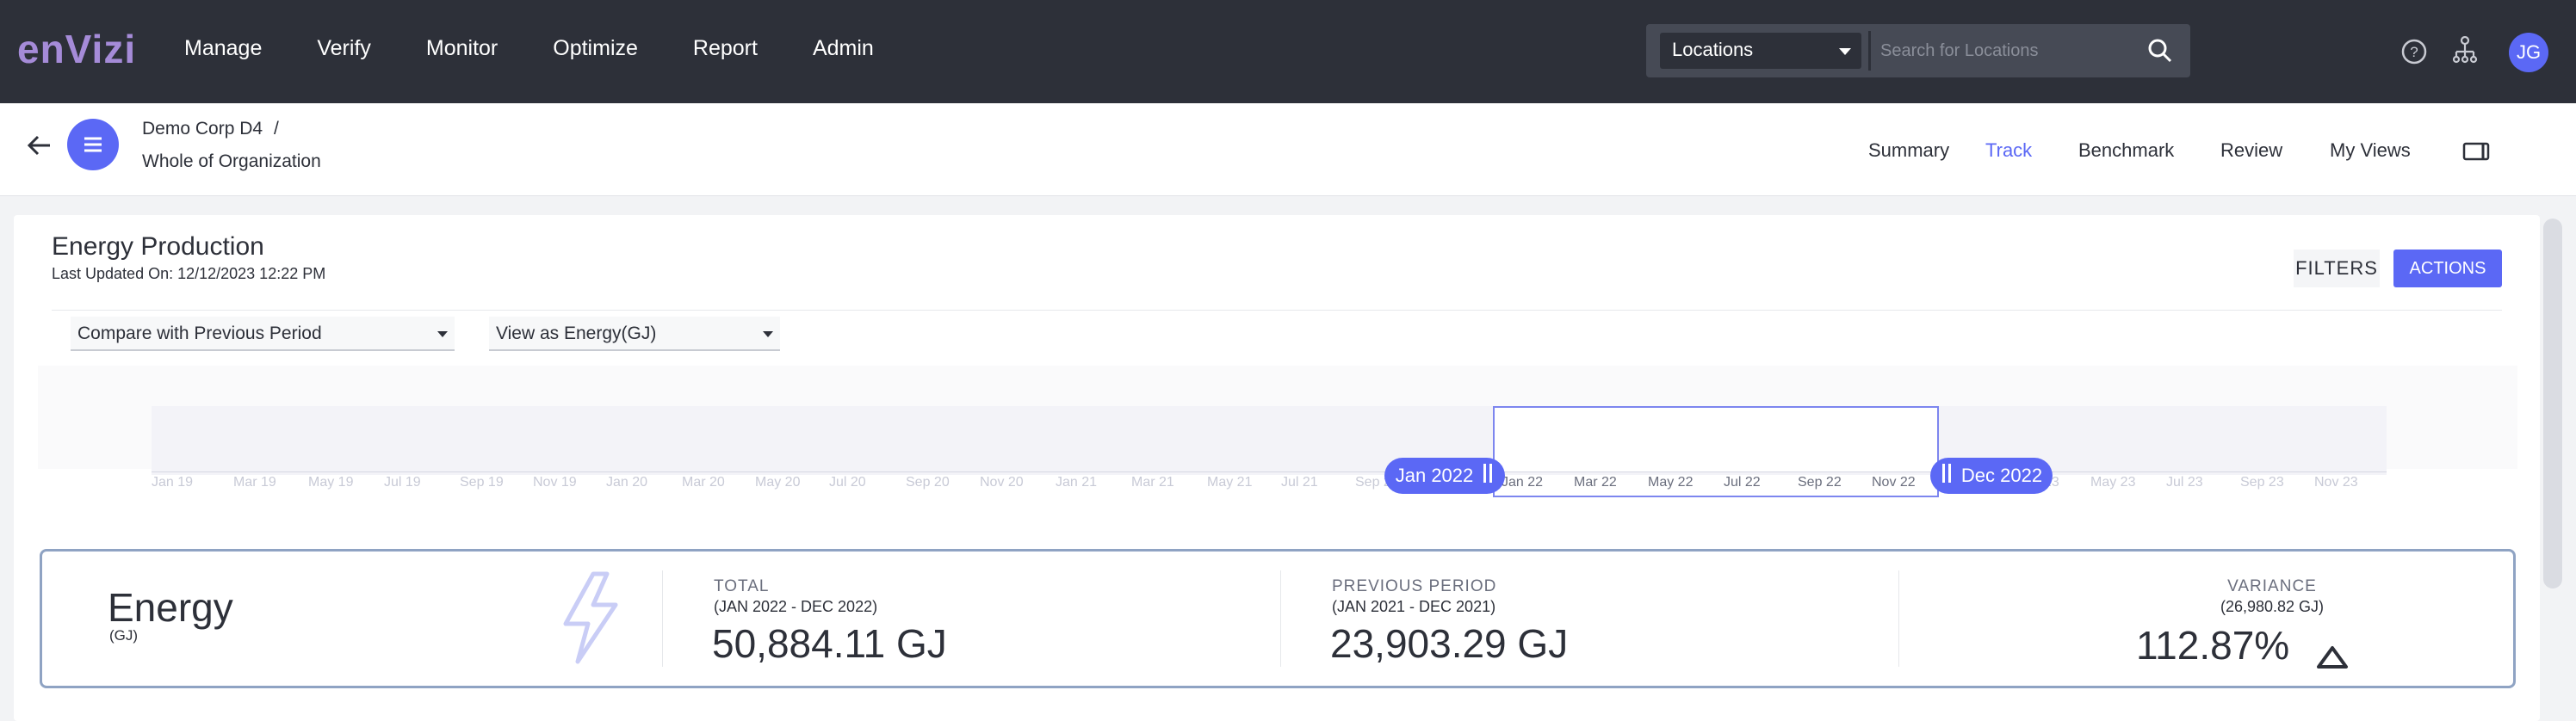 The width and height of the screenshot is (2576, 721). What do you see at coordinates (173, 483) in the screenshot?
I see `timeline-tick-label: Jan 19` at bounding box center [173, 483].